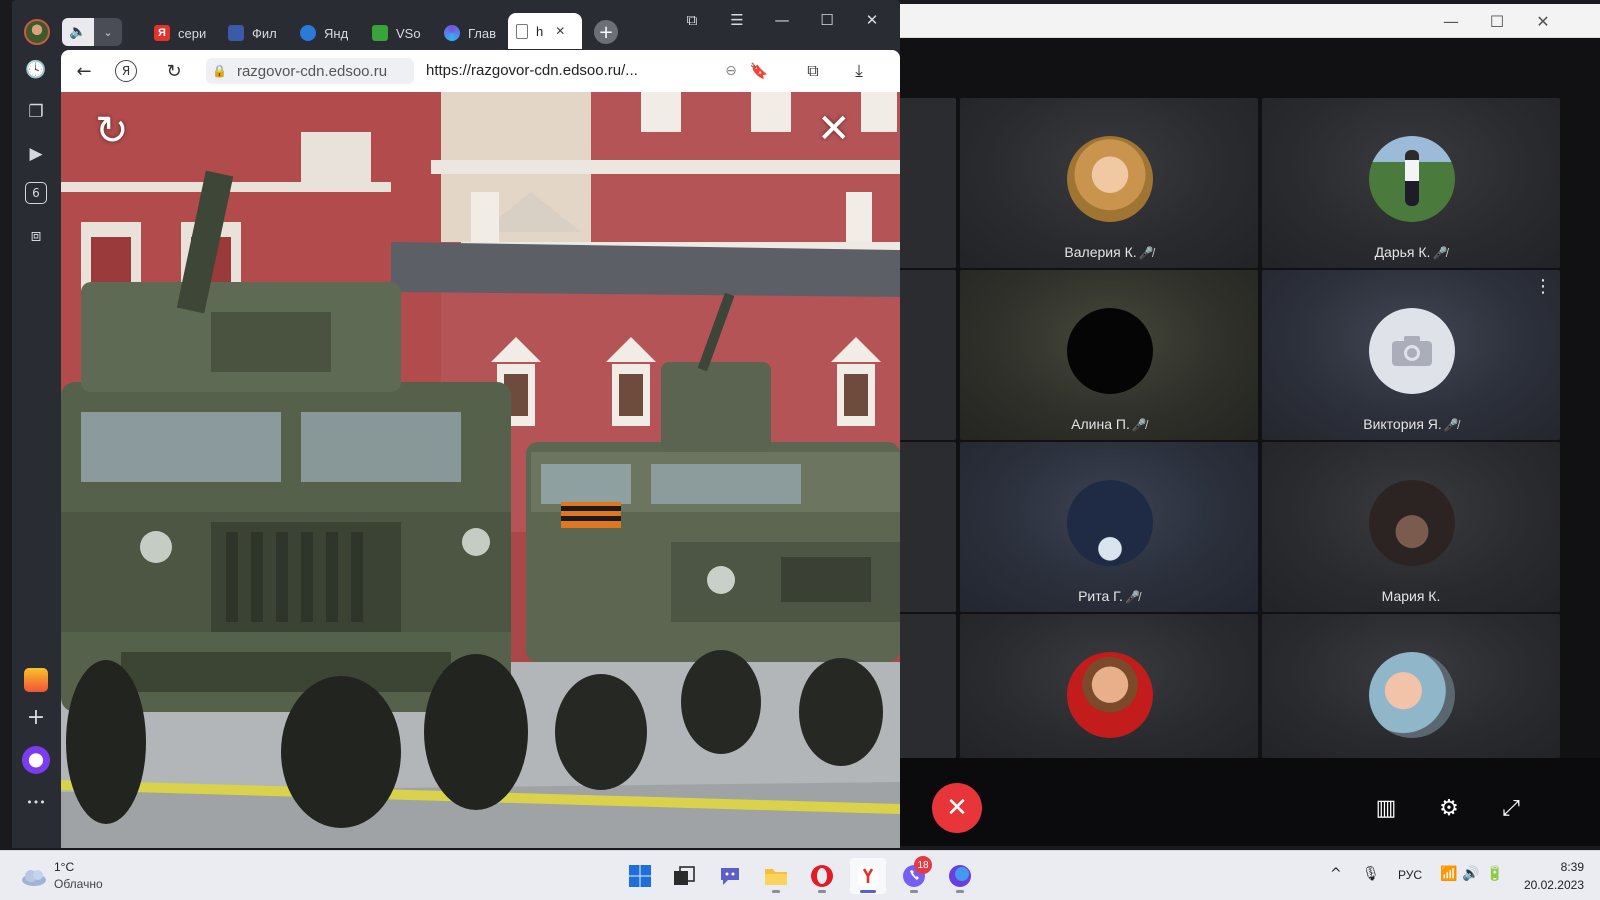  Describe the element at coordinates (1552, 867) in the screenshot. I see `clock-time: 8:39` at that location.